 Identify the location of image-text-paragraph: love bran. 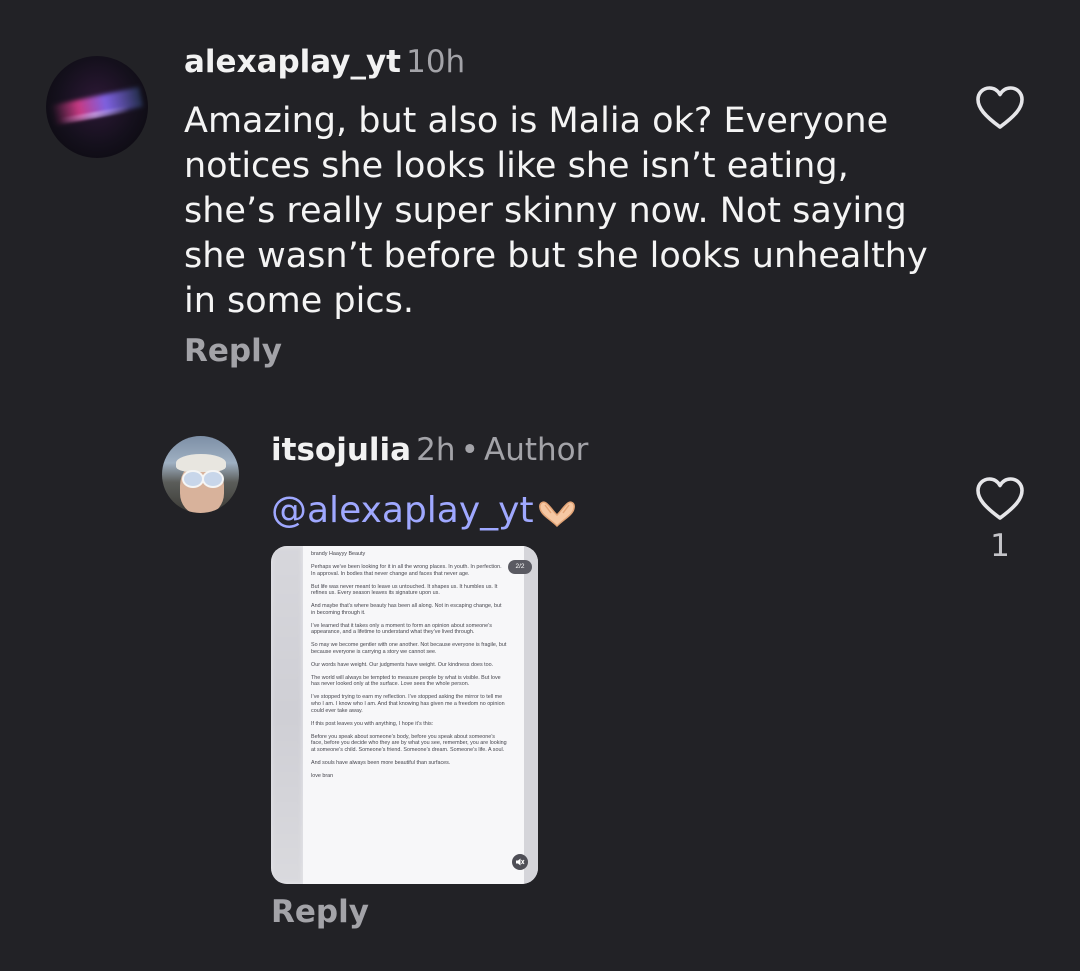
(322, 775).